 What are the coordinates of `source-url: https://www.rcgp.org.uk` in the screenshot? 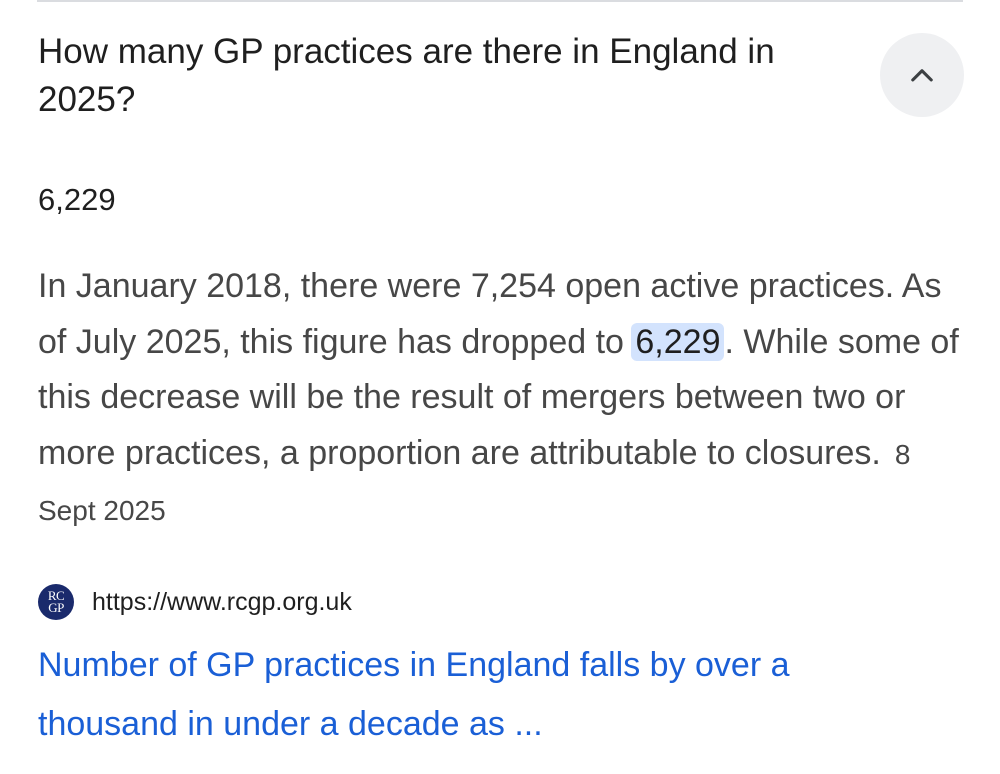 It's located at (222, 602).